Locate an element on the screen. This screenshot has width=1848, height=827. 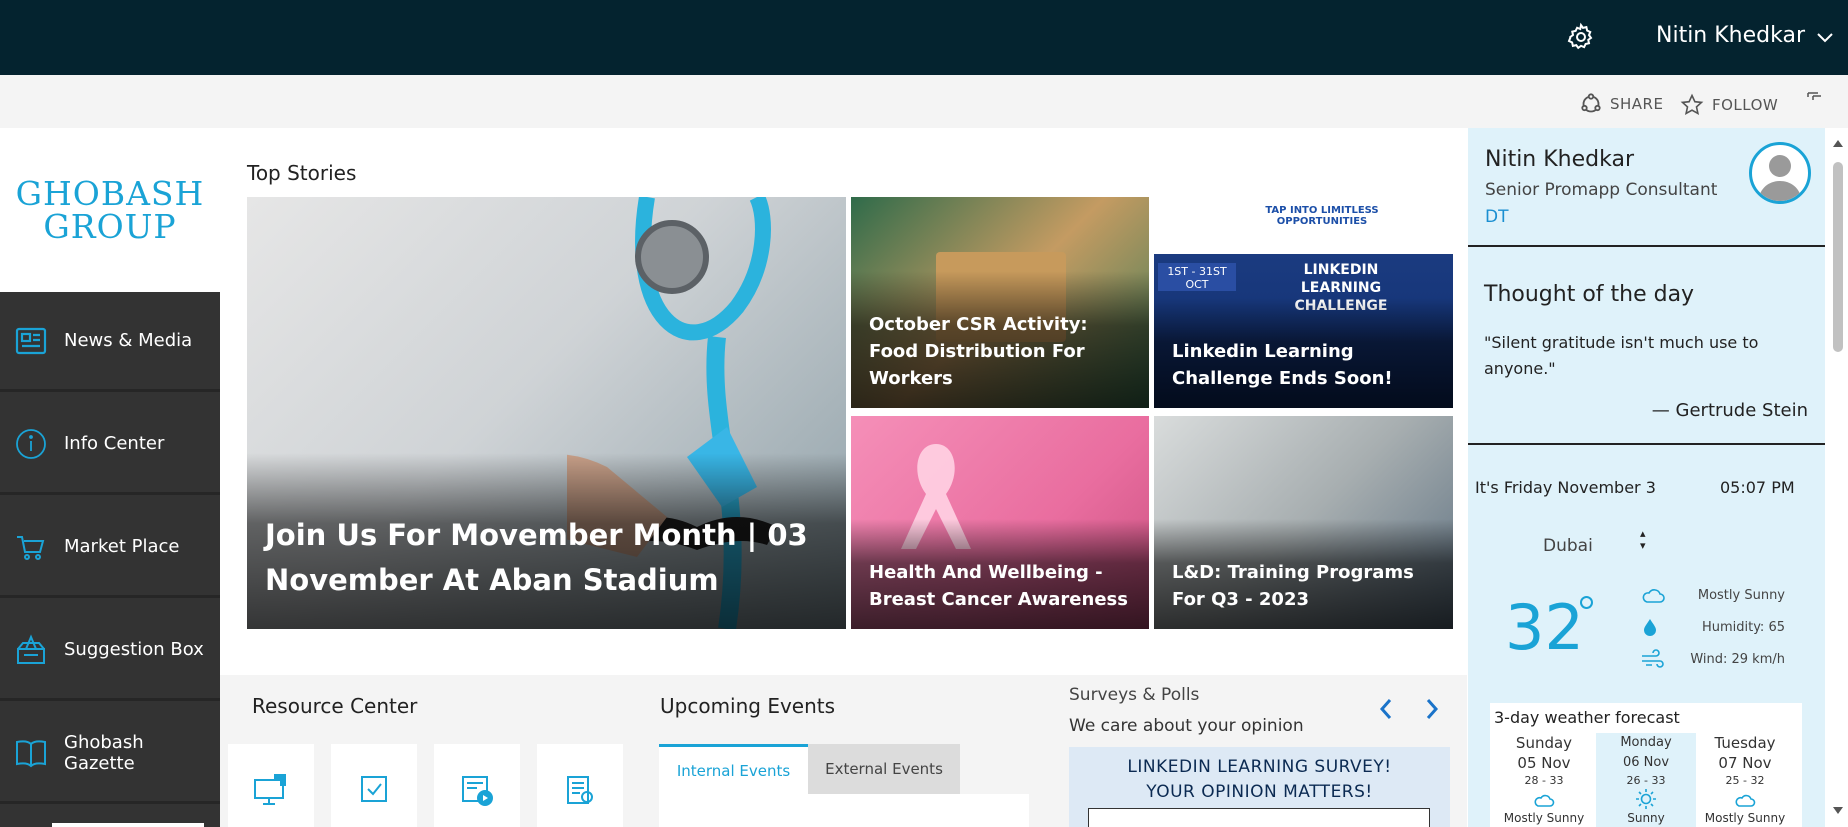
user-avatar-icon is located at coordinates (1780, 178).